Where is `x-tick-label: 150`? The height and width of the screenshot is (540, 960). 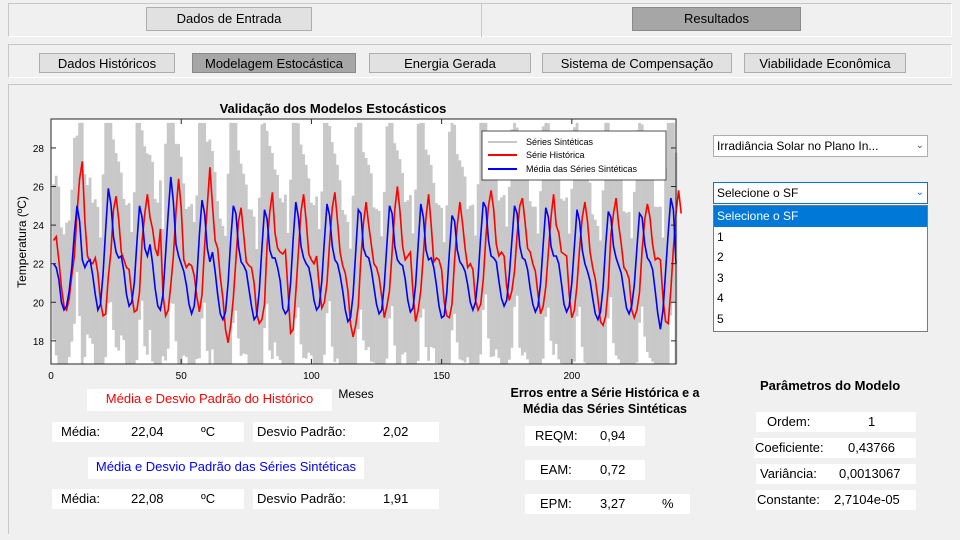 x-tick-label: 150 is located at coordinates (441, 376).